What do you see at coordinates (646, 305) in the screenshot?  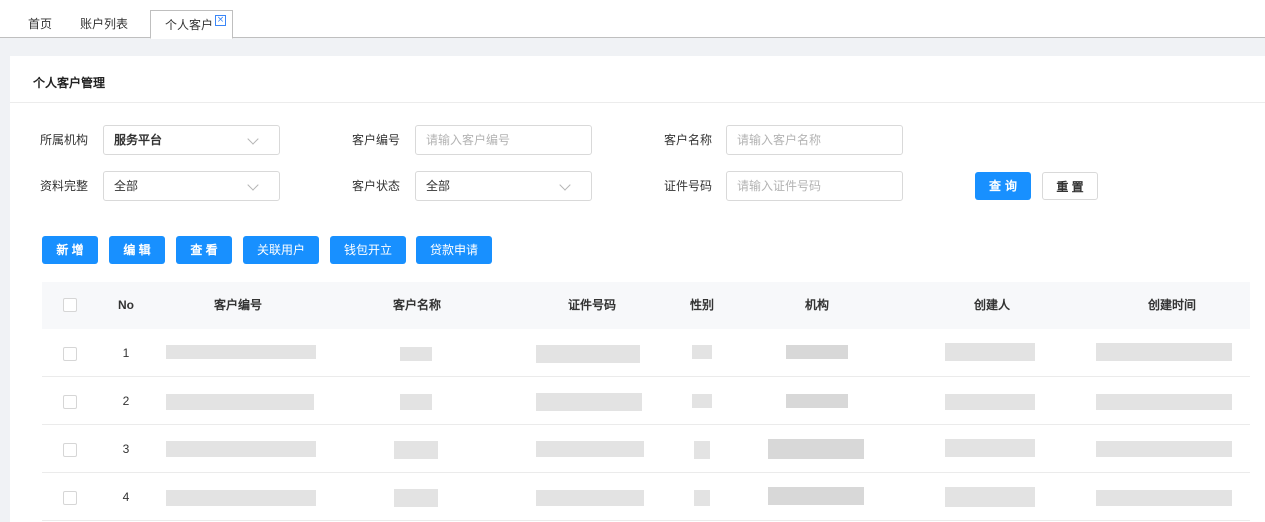 I see `table-header: No 客户编号 客户名称 证件号码 性别 机构 创建人 创建时间` at bounding box center [646, 305].